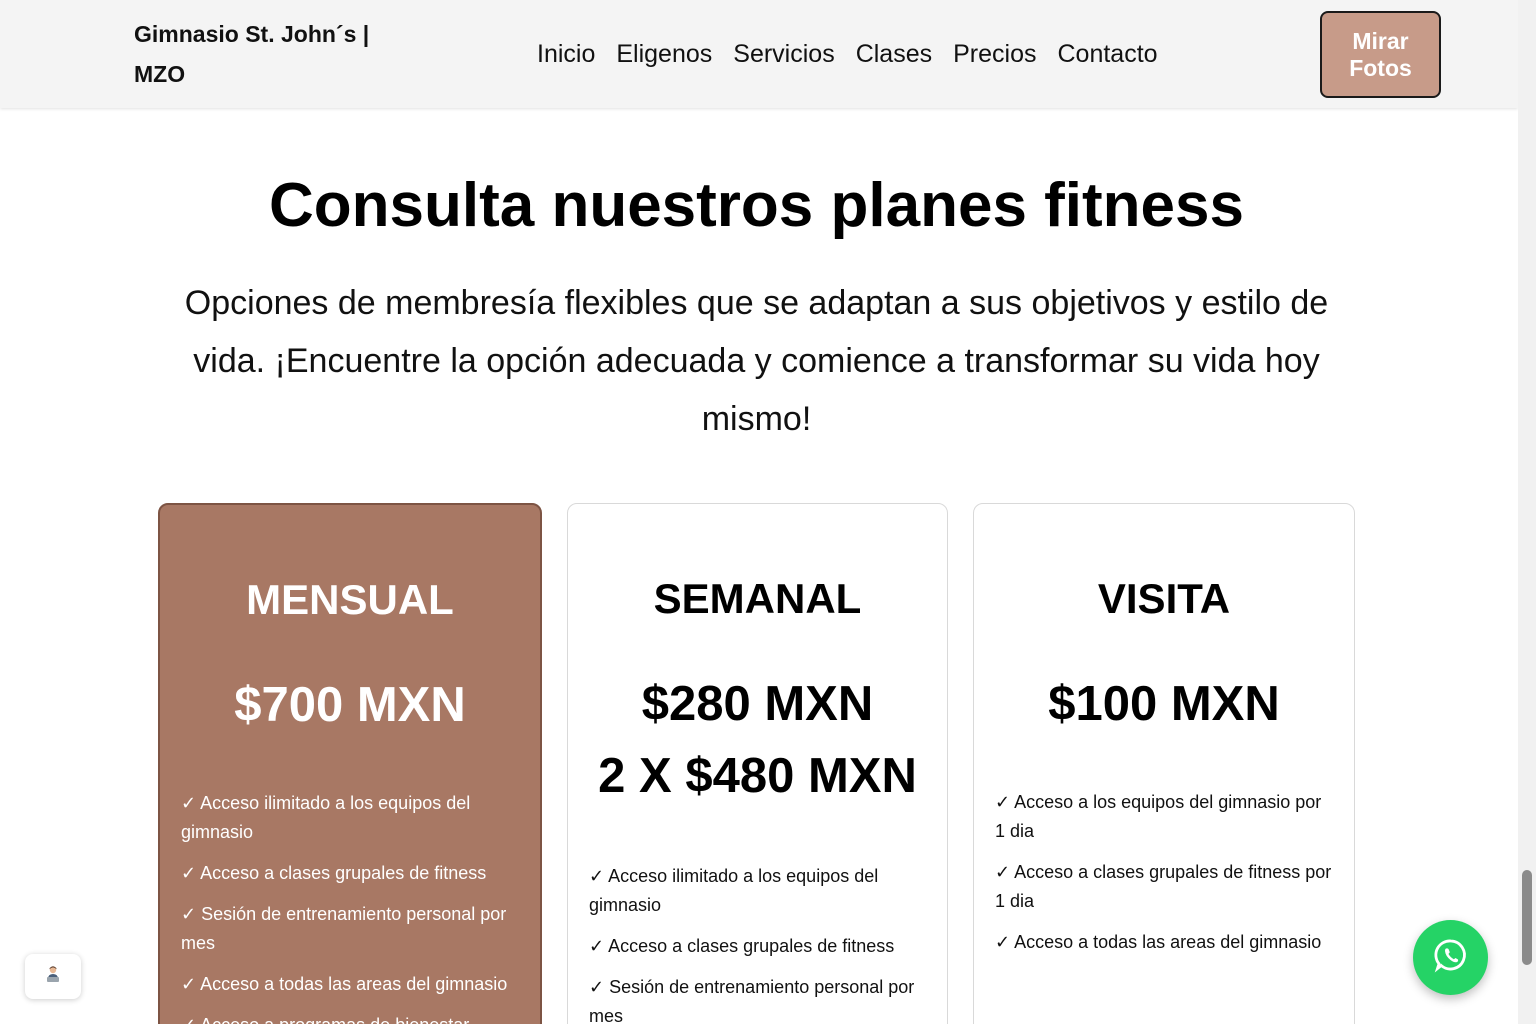 The height and width of the screenshot is (1024, 1536). I want to click on page-title: Consulta nuestros planes fitness, so click(756, 205).